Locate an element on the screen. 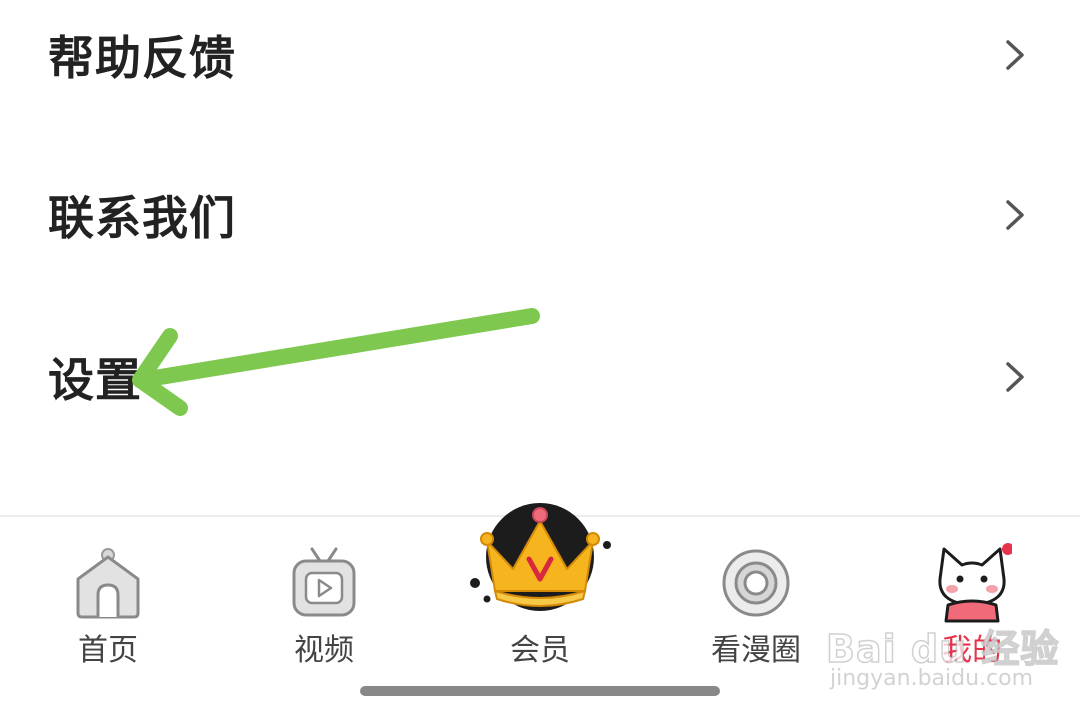 This screenshot has width=1080, height=717. tab-label: 看漫圈 is located at coordinates (756, 650).